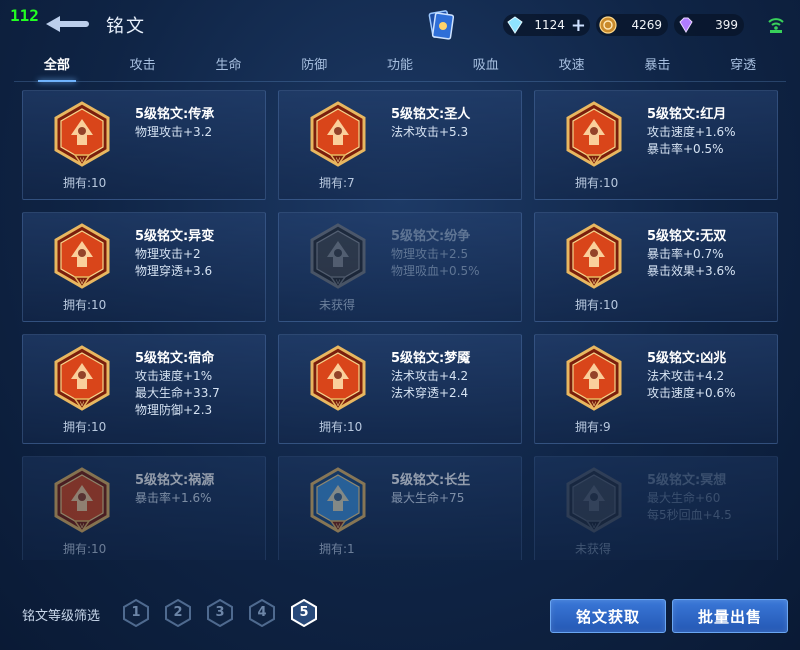  What do you see at coordinates (400, 145) in the screenshot?
I see `inscription-card: V 5级铭文:圣人 法术攻击+5.3 拥有:7` at bounding box center [400, 145].